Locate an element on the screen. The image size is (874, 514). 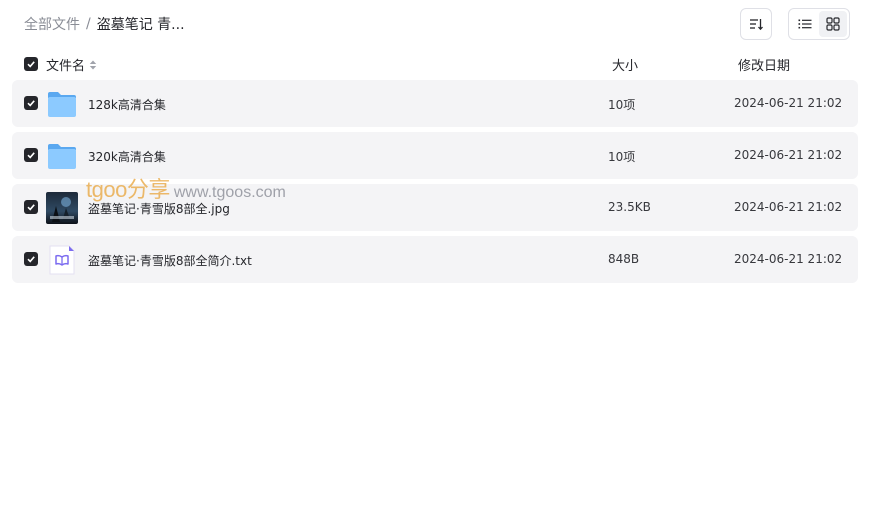
file-name: 盗墓笔记·青雪版8部全简介.txt is located at coordinates (170, 260).